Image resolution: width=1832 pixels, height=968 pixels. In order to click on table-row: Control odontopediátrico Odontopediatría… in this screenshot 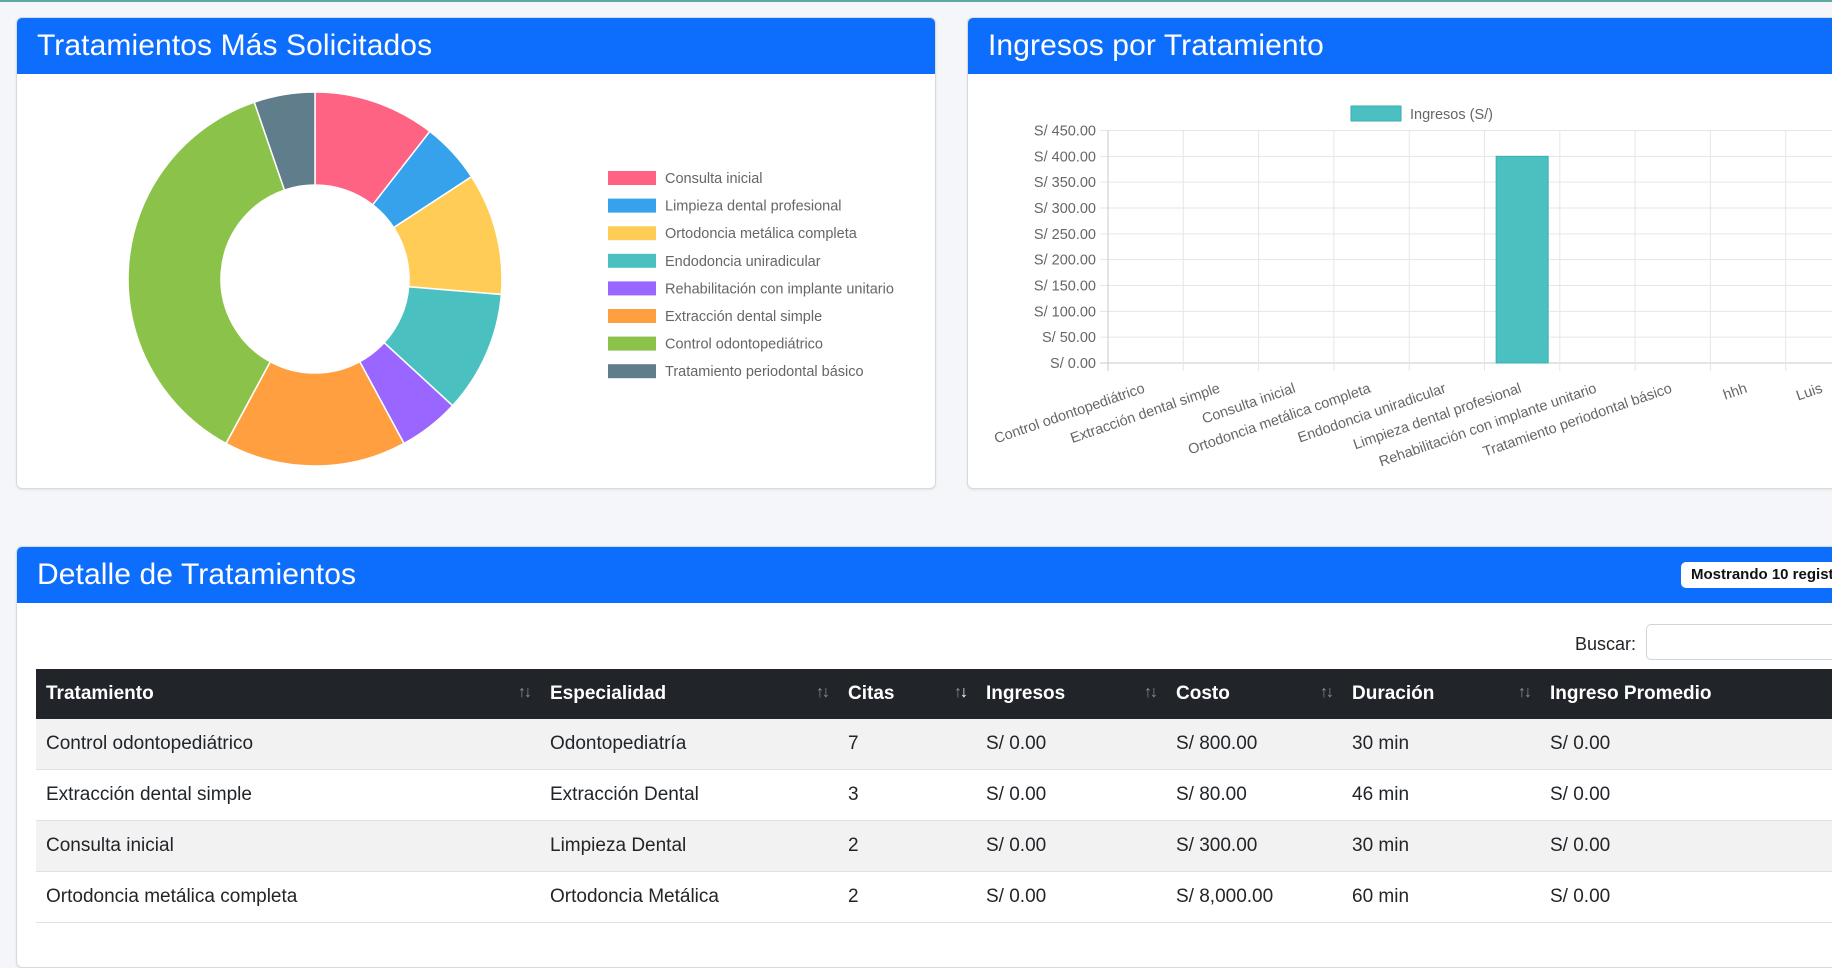, I will do `click(934, 744)`.